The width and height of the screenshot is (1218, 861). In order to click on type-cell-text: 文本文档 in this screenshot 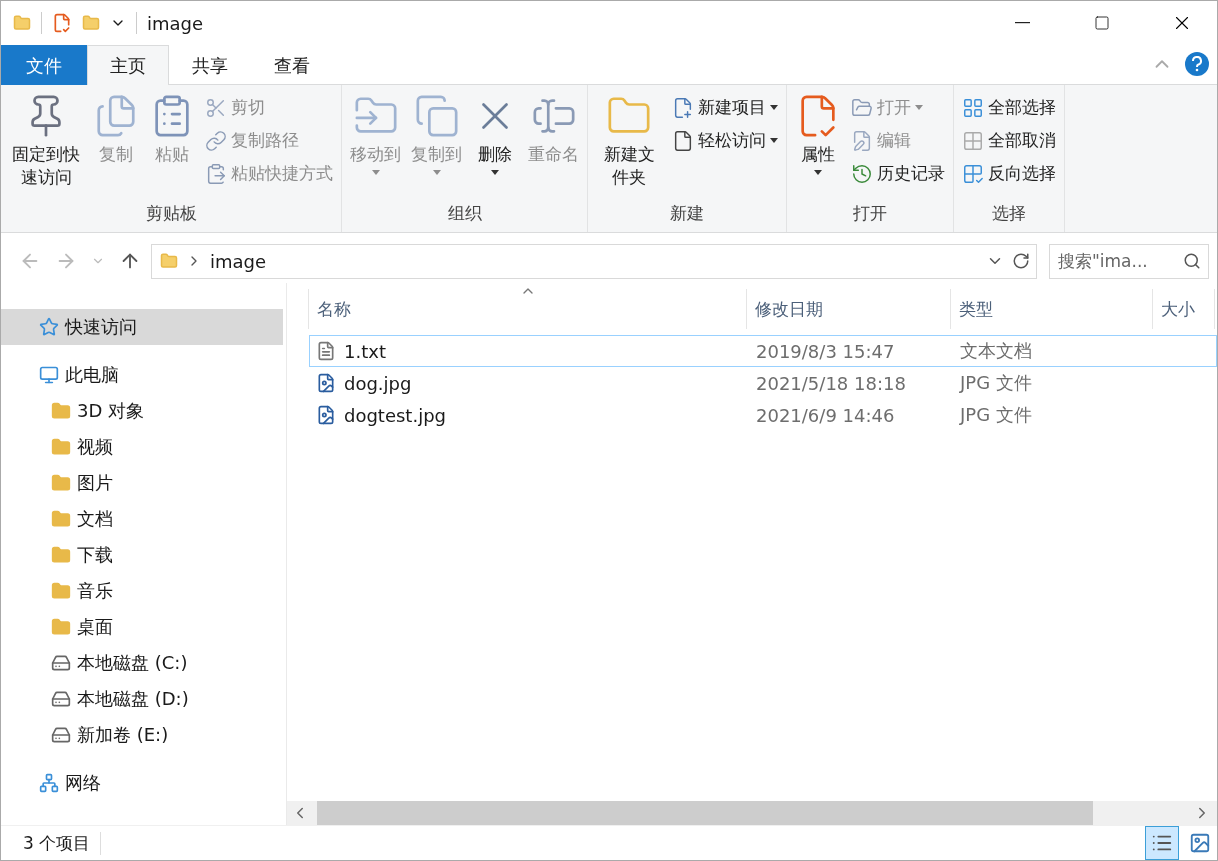, I will do `click(996, 351)`.